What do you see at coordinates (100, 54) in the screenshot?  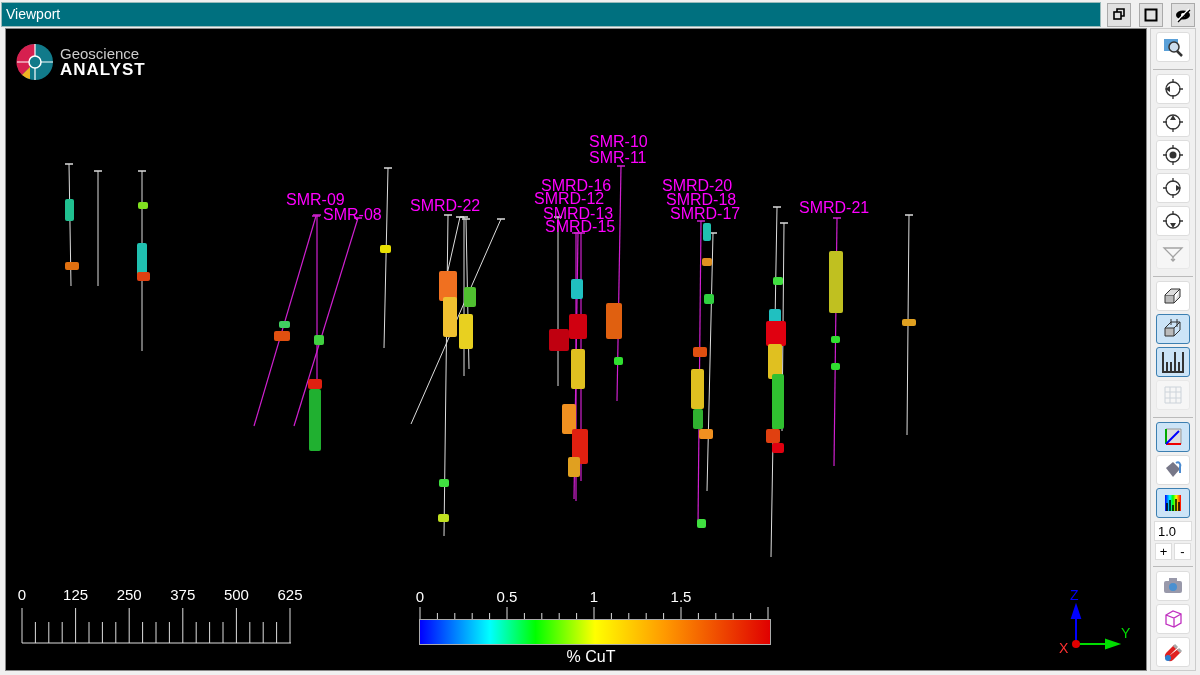 I see `logo-text: Geoscience` at bounding box center [100, 54].